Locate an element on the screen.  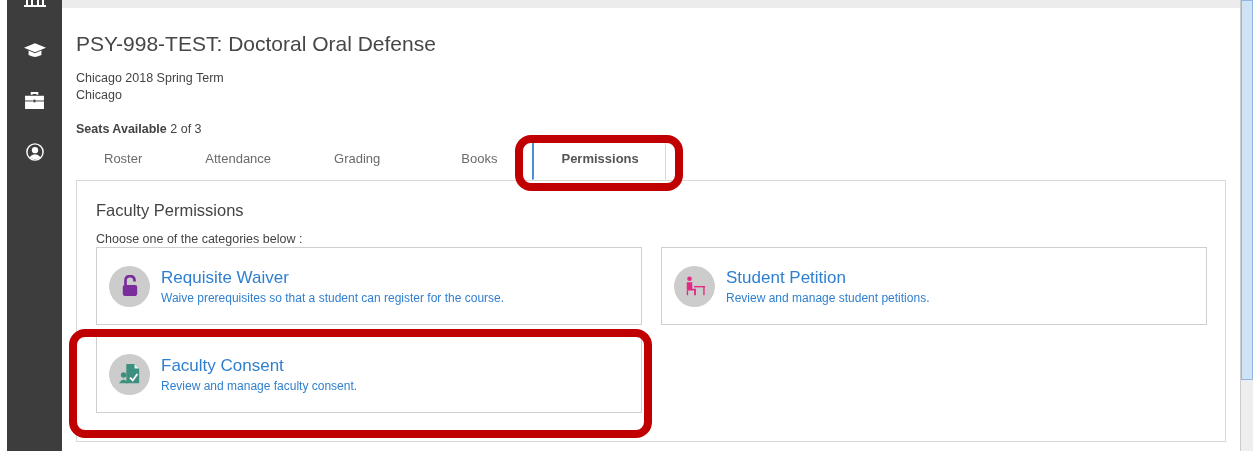
card-description: Review and manage student petitions. is located at coordinates (828, 297).